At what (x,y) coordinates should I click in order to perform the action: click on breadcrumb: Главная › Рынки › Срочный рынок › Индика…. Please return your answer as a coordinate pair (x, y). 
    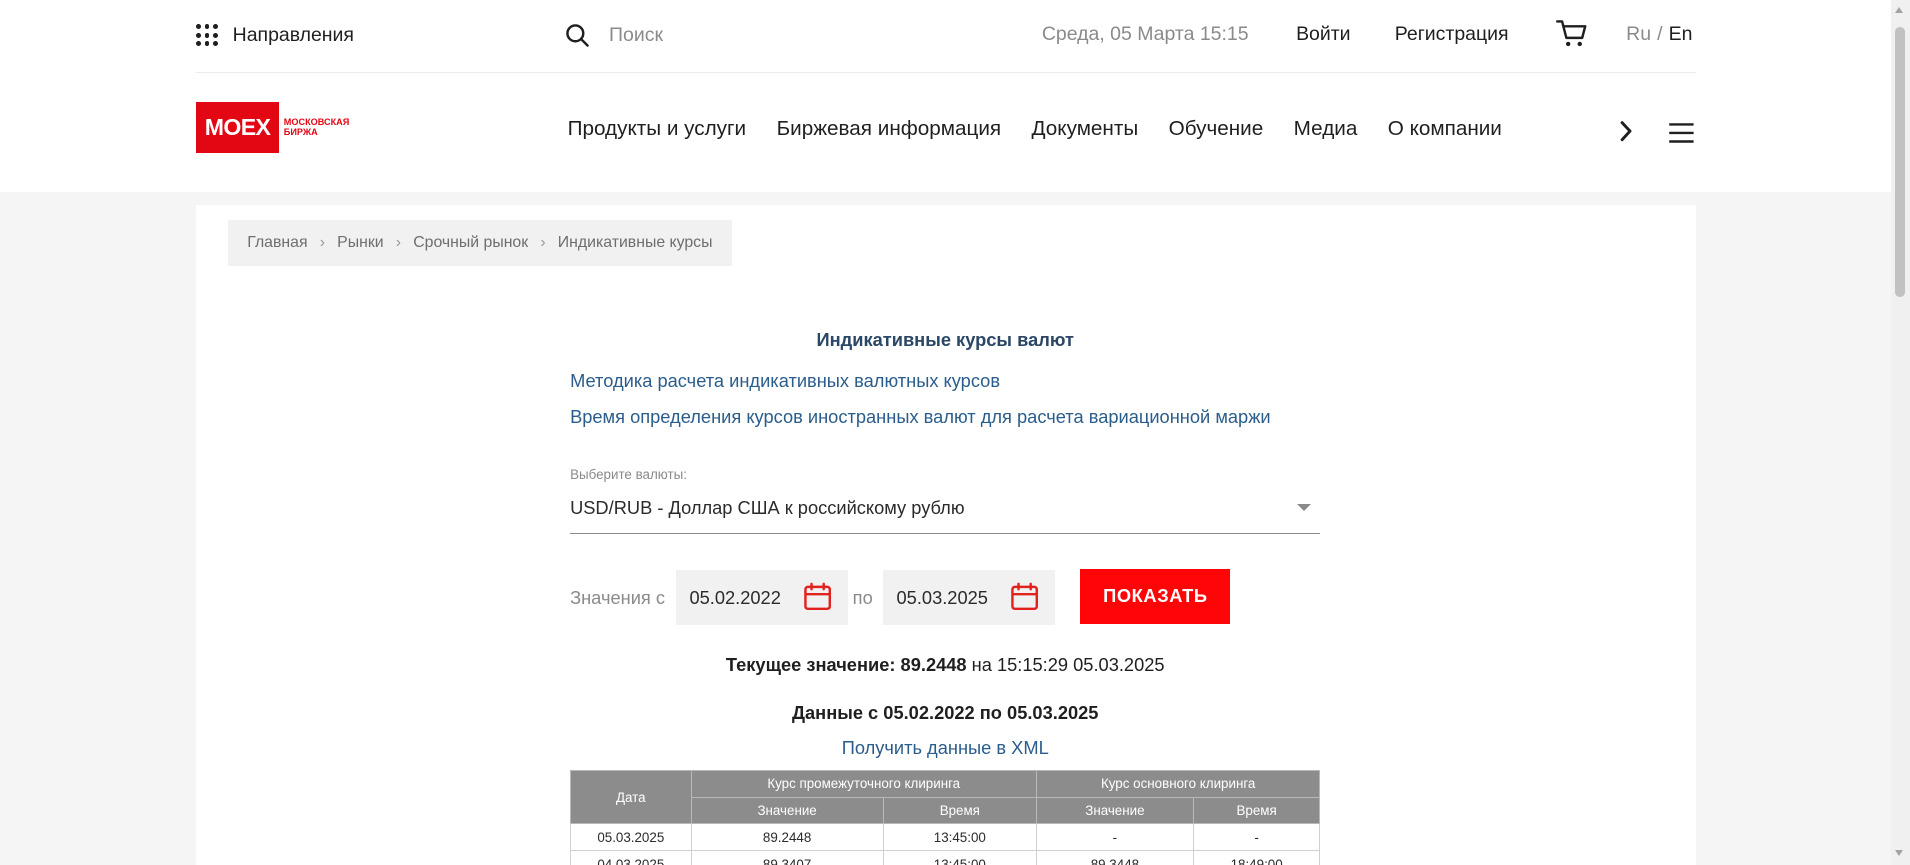
    Looking at the image, I should click on (479, 243).